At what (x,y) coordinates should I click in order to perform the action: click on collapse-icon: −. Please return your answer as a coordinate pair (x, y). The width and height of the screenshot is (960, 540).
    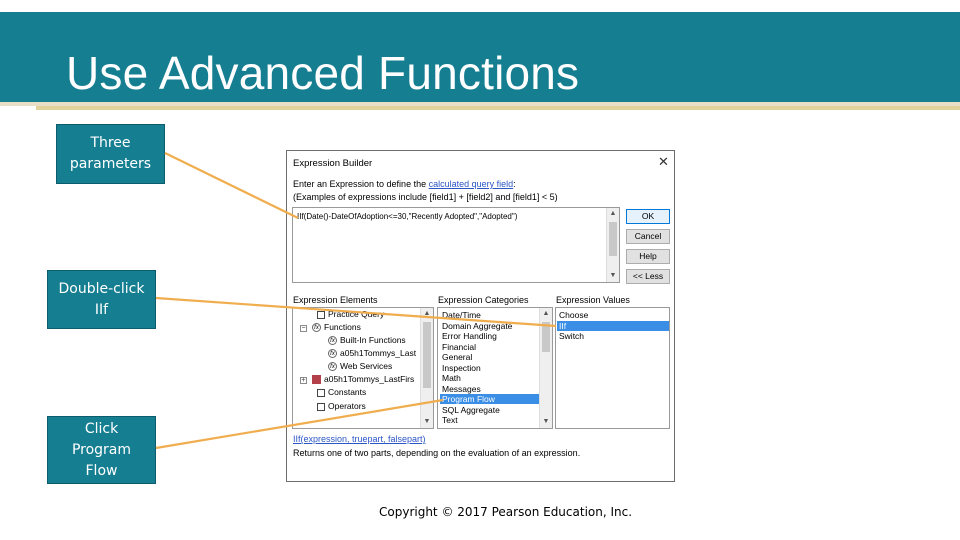
    Looking at the image, I should click on (303, 328).